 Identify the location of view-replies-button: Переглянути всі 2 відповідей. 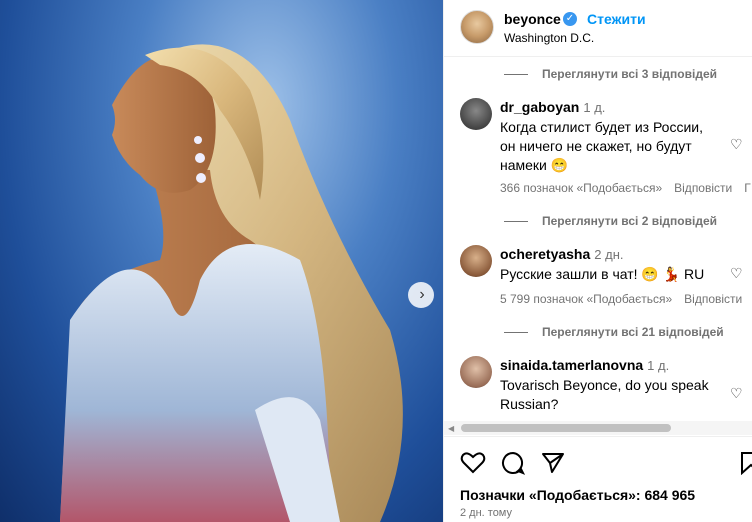
(610, 221).